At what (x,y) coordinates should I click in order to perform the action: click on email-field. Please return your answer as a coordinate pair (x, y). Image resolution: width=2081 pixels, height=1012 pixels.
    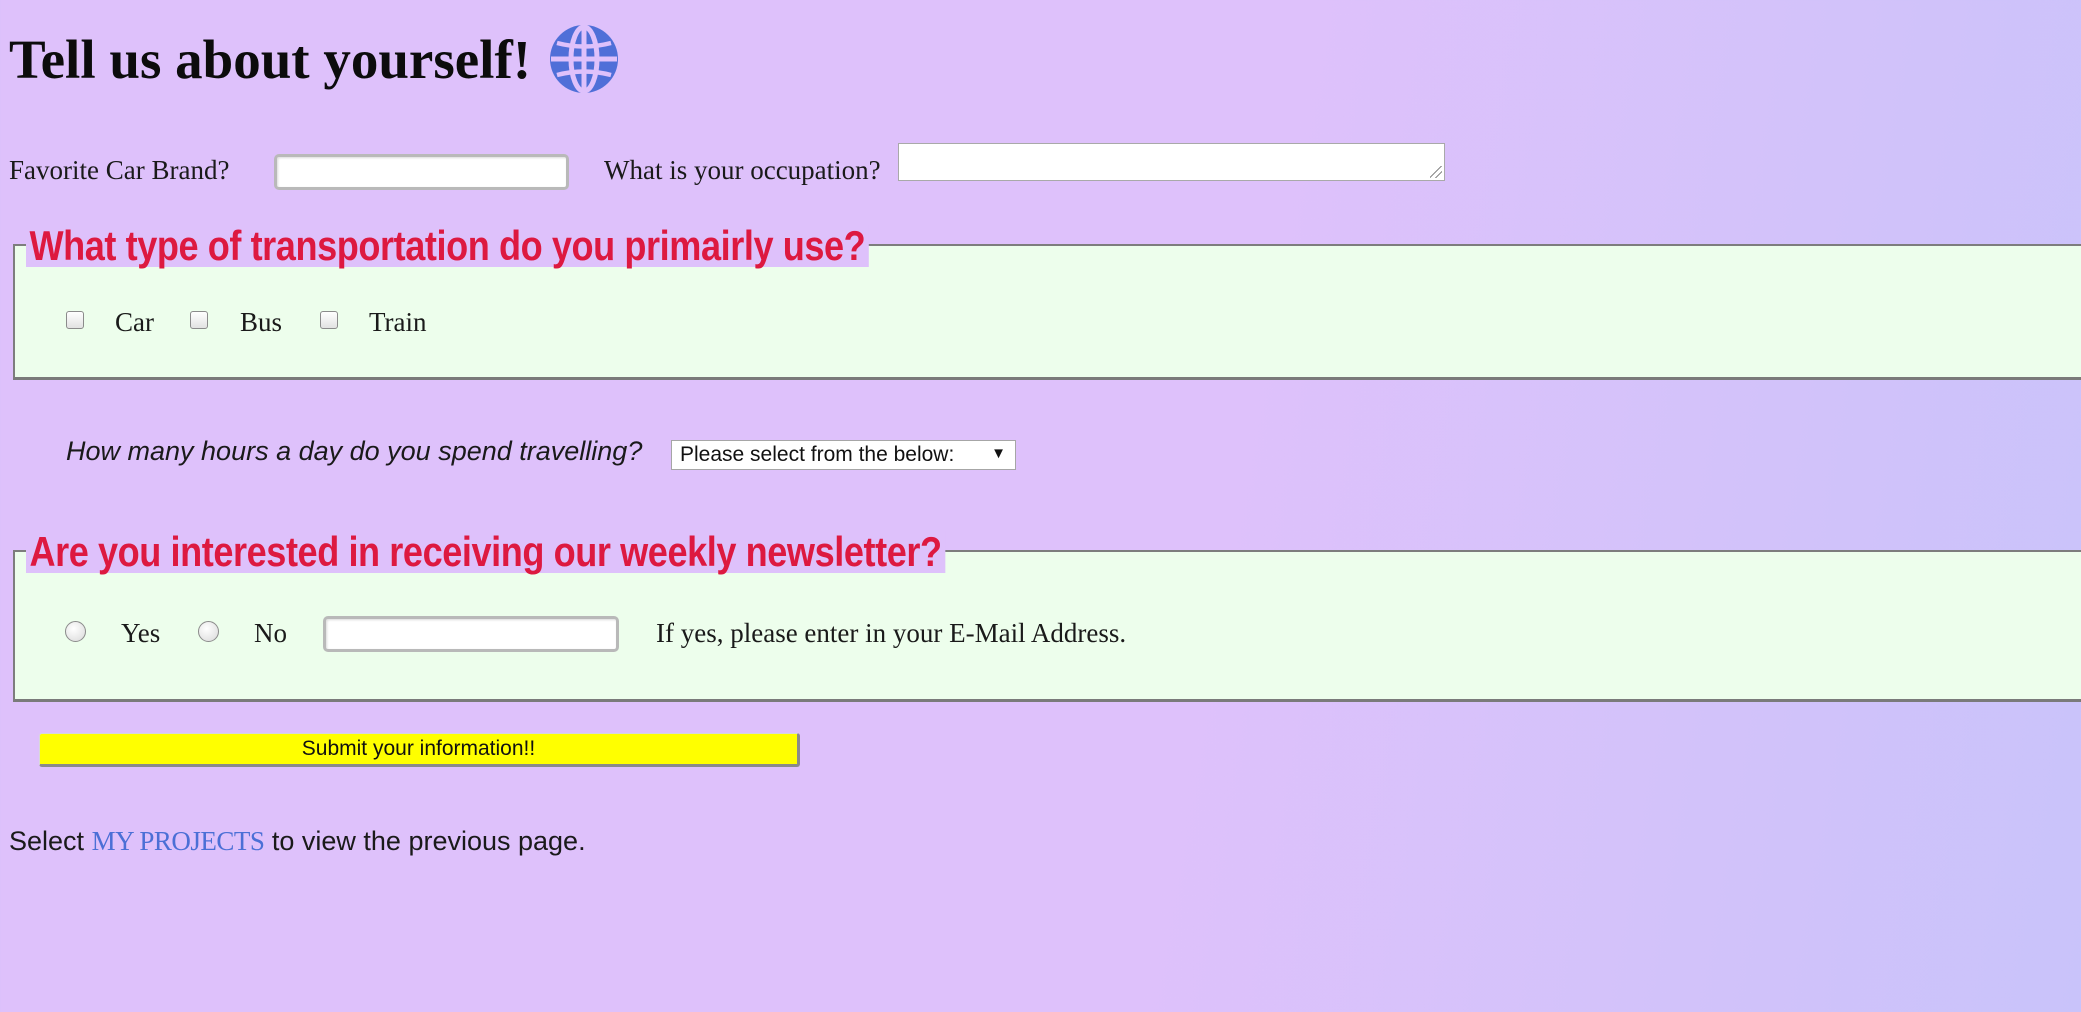
    Looking at the image, I should click on (471, 634).